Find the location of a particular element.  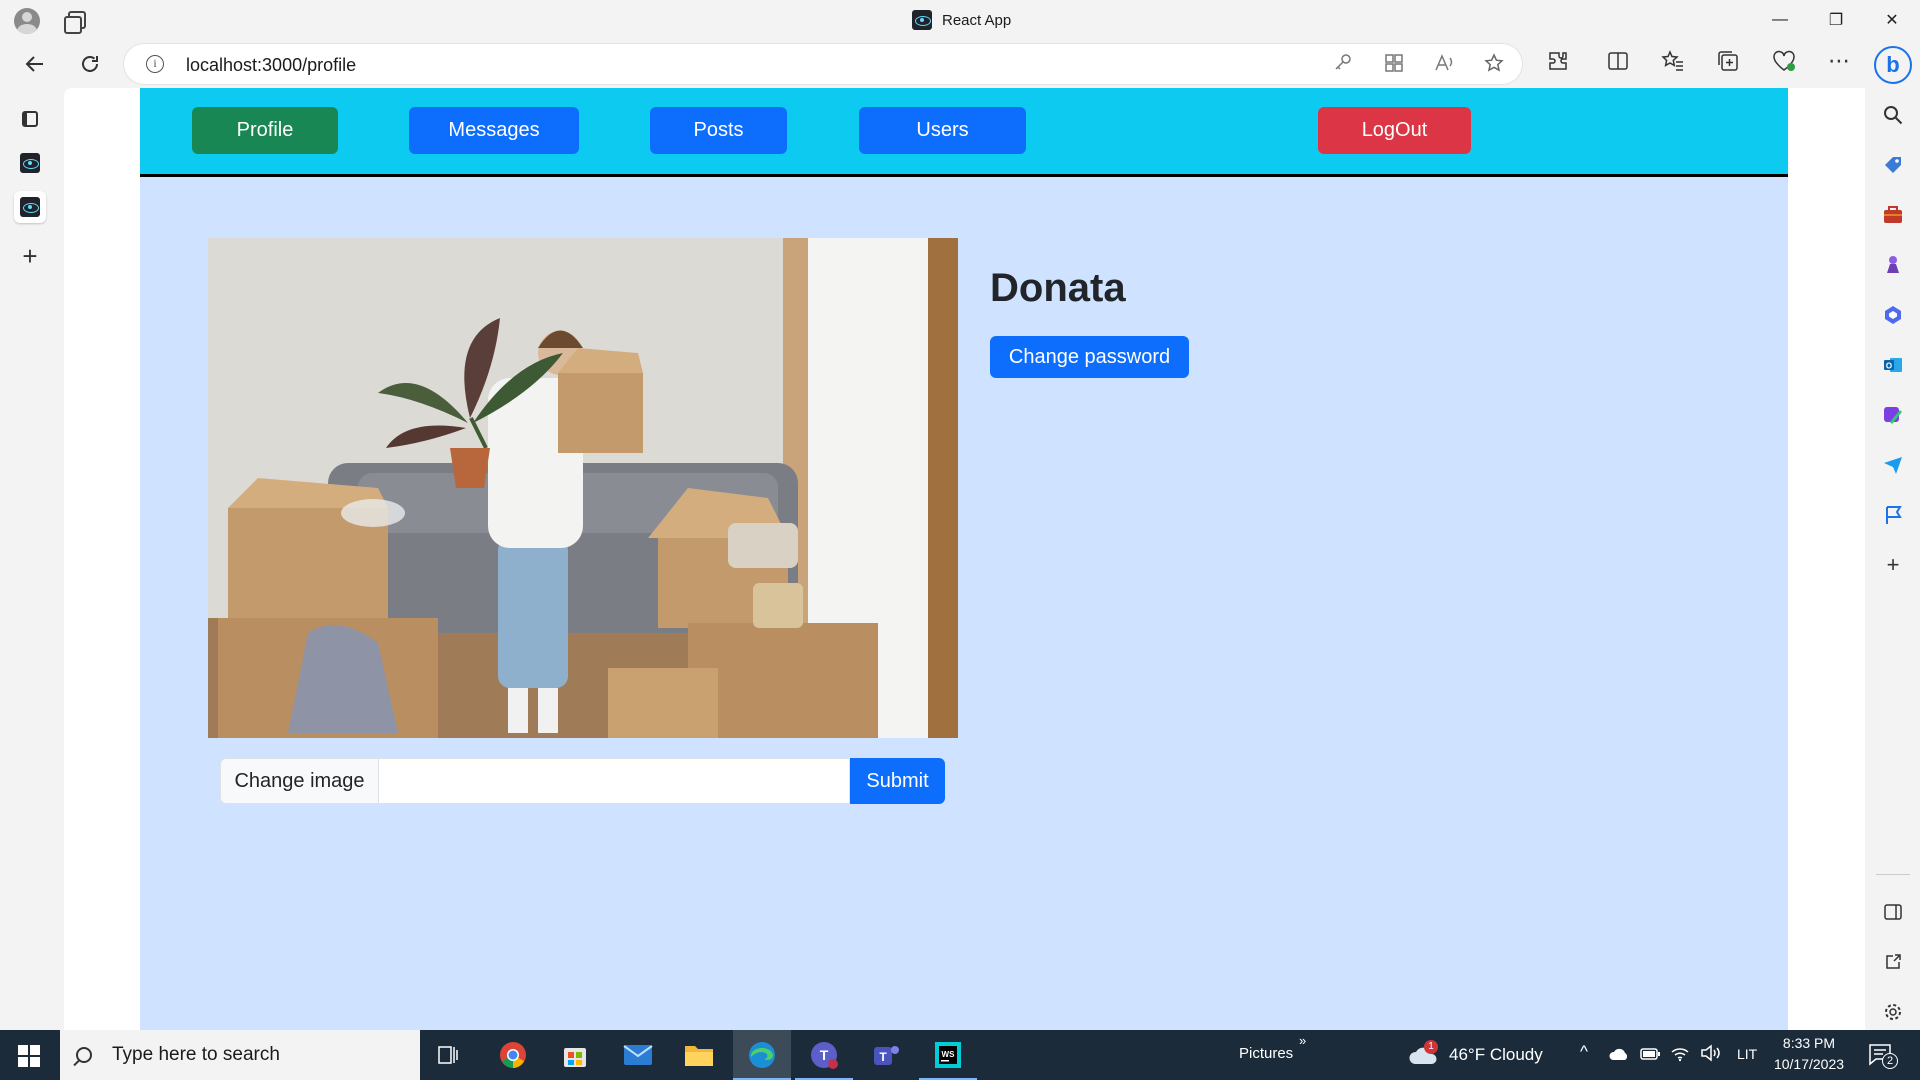

favorites-icon is located at coordinates (1673, 64).